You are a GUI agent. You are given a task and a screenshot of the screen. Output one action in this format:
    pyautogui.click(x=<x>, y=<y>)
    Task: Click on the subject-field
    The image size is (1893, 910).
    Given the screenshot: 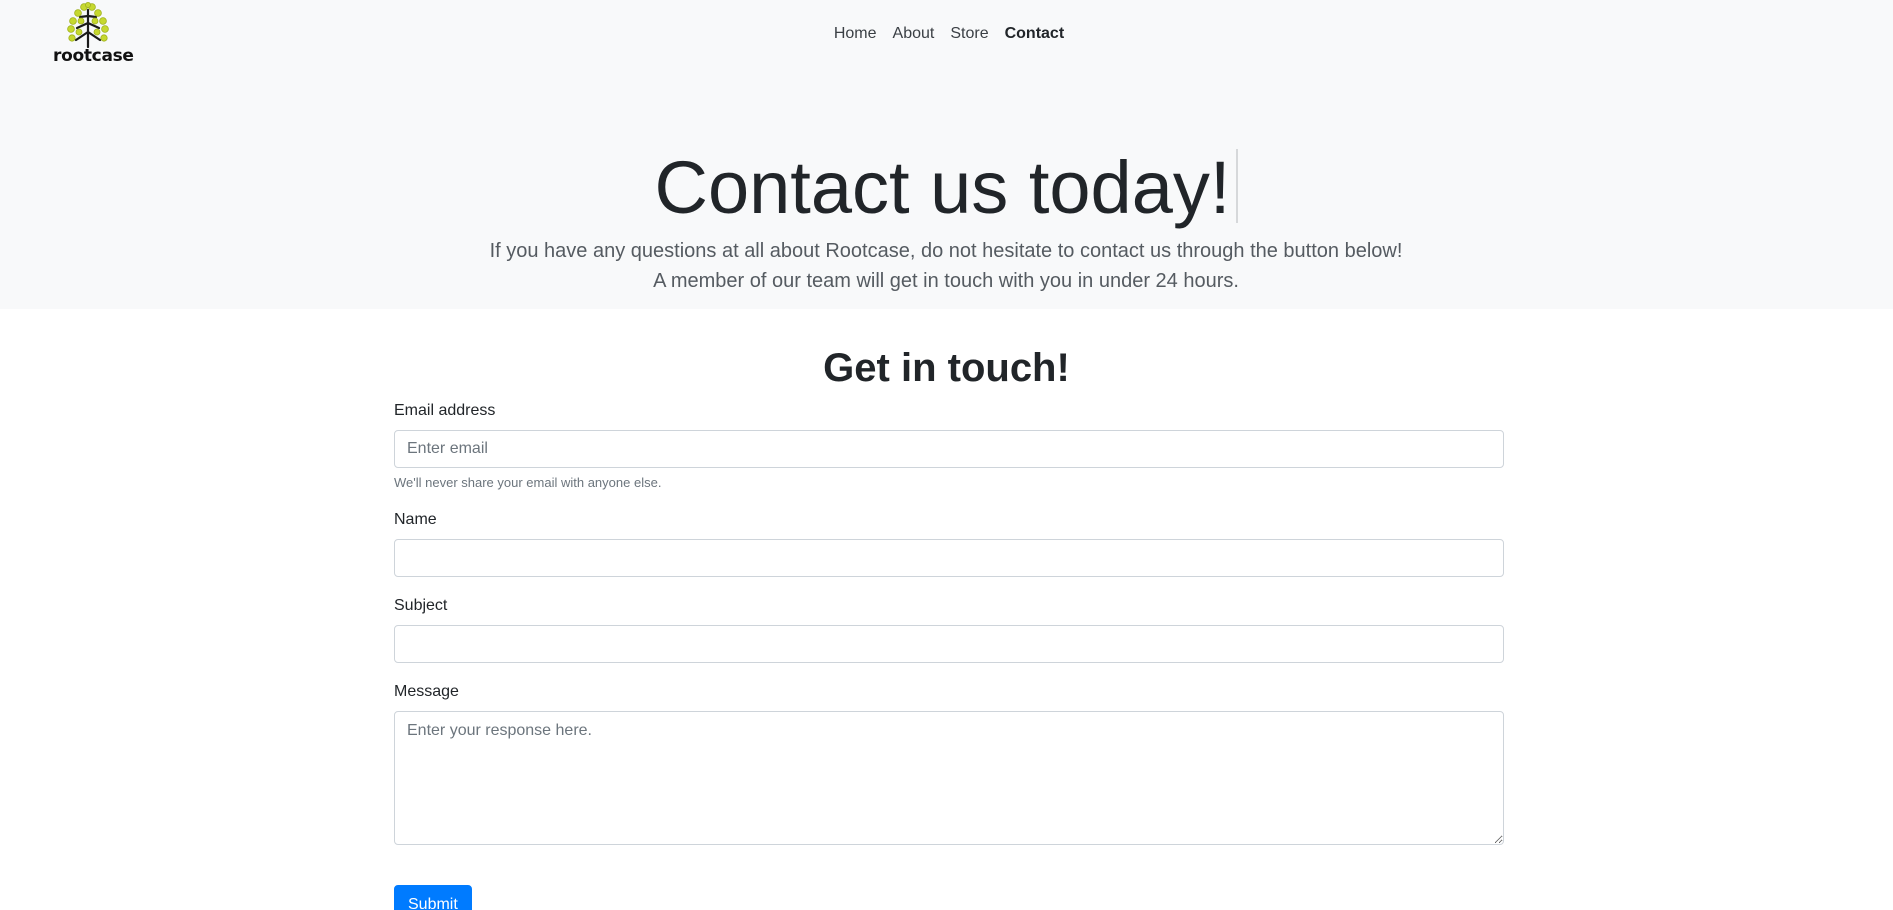 What is the action you would take?
    pyautogui.click(x=949, y=644)
    